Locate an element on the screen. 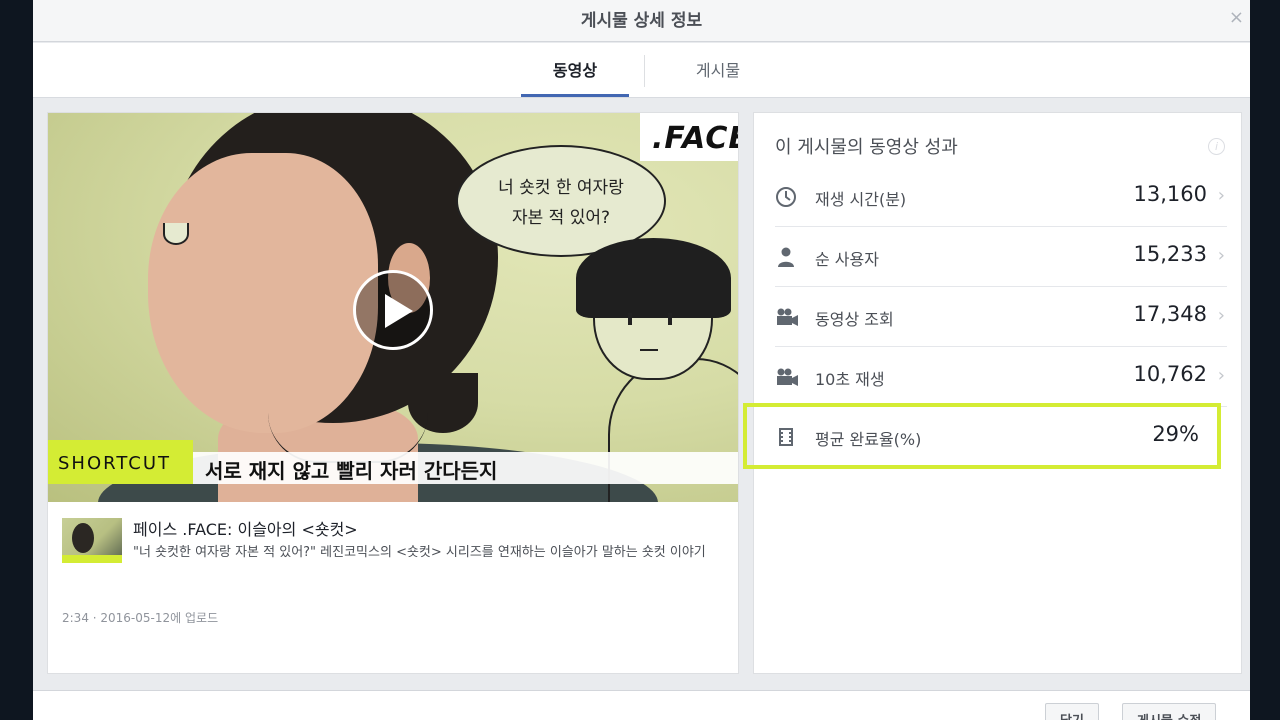  caption-tag: SHORTCUT is located at coordinates (120, 462).